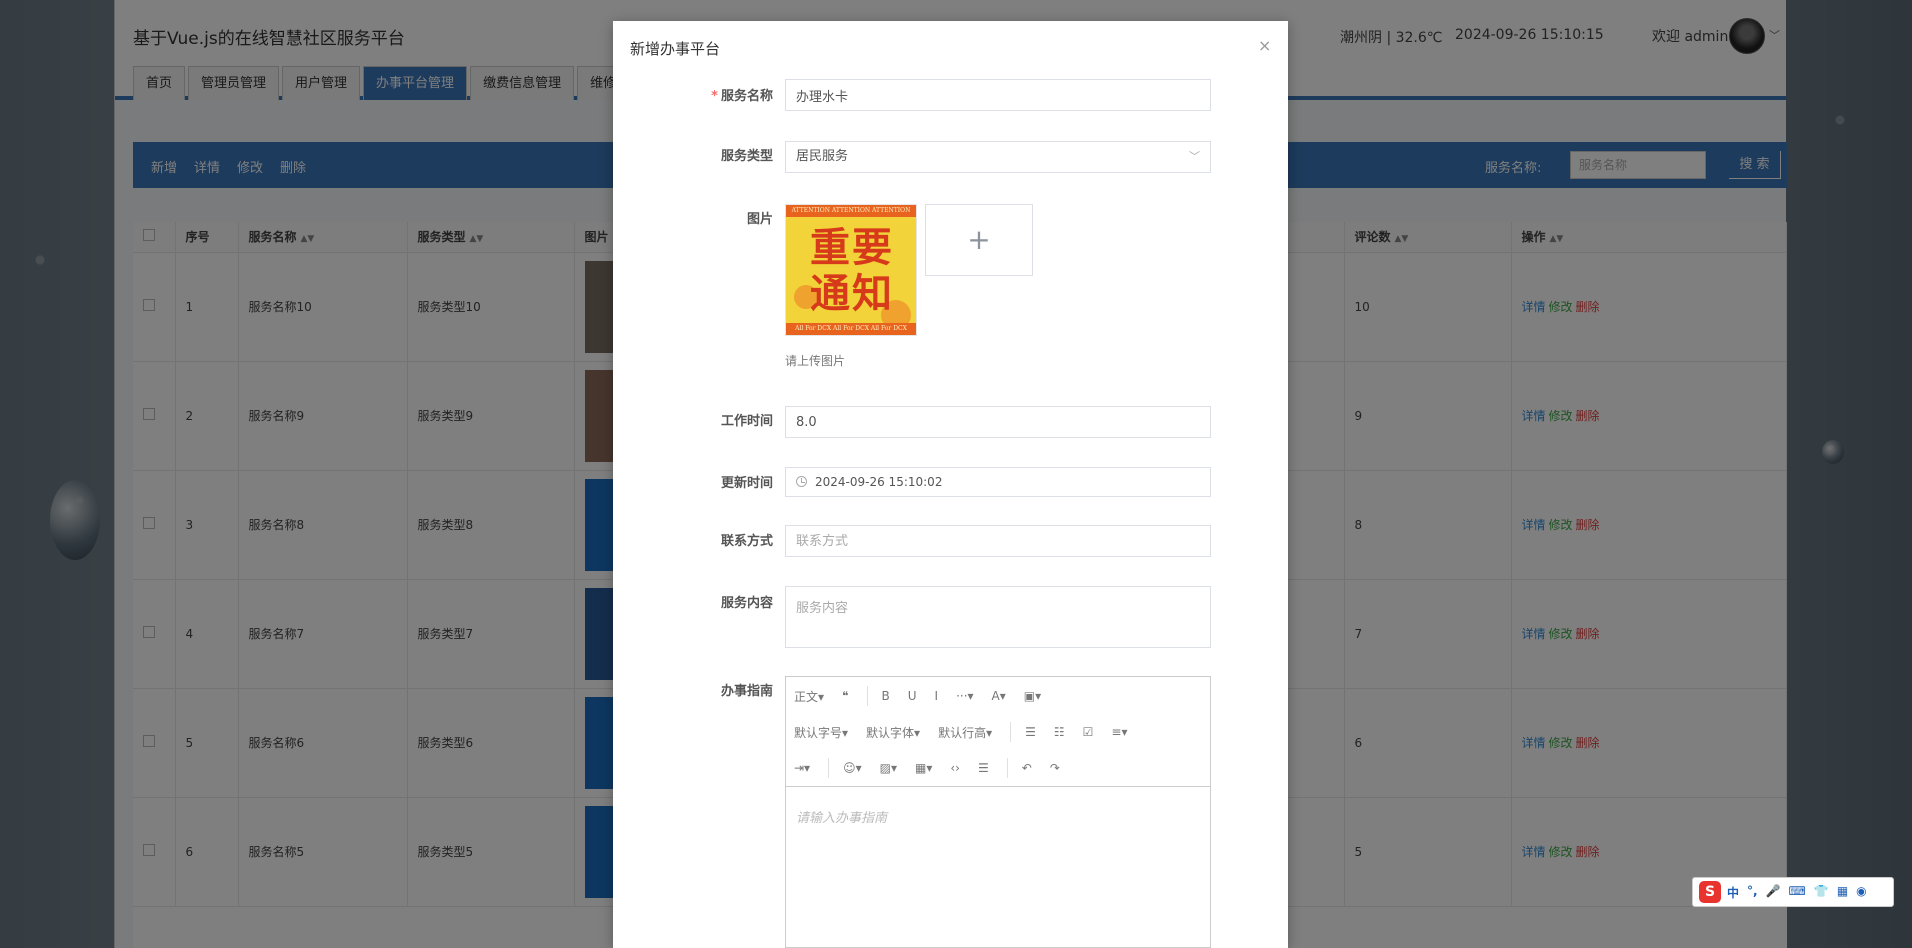 This screenshot has height=948, width=1912. Describe the element at coordinates (746, 691) in the screenshot. I see `guide-label: 办事指南` at that location.